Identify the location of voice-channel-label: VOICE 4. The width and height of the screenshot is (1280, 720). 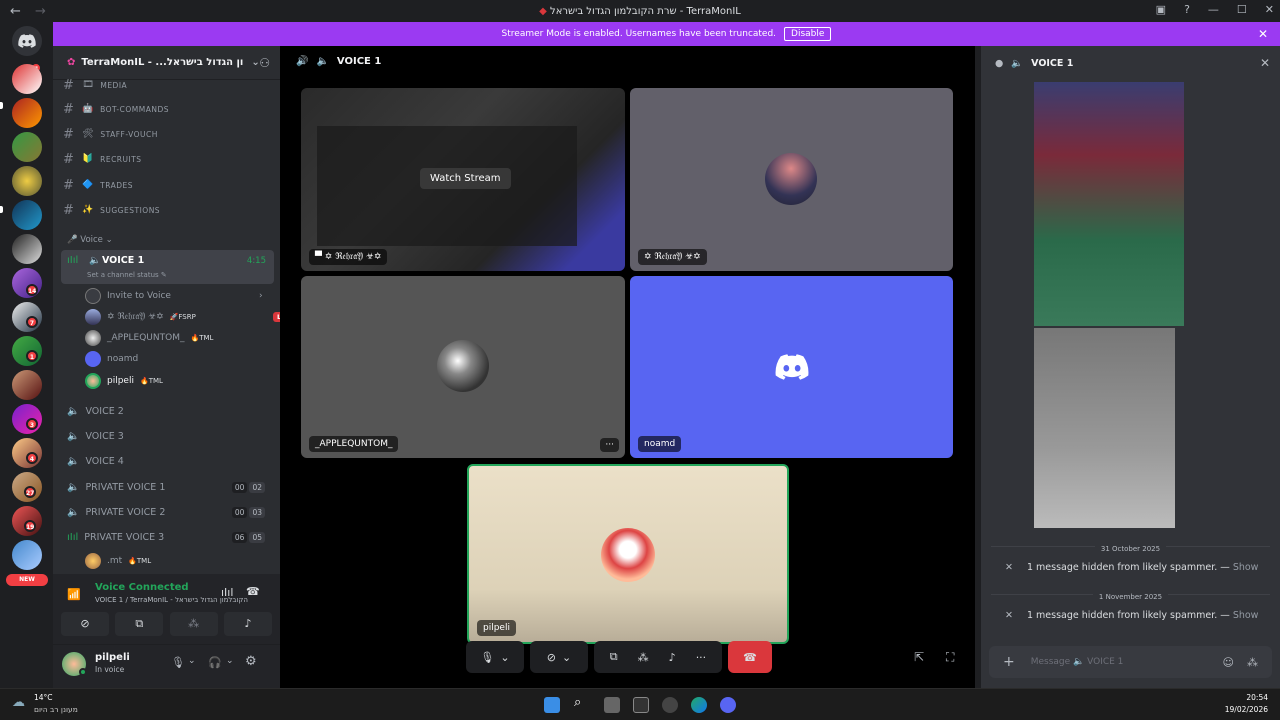
(104, 461).